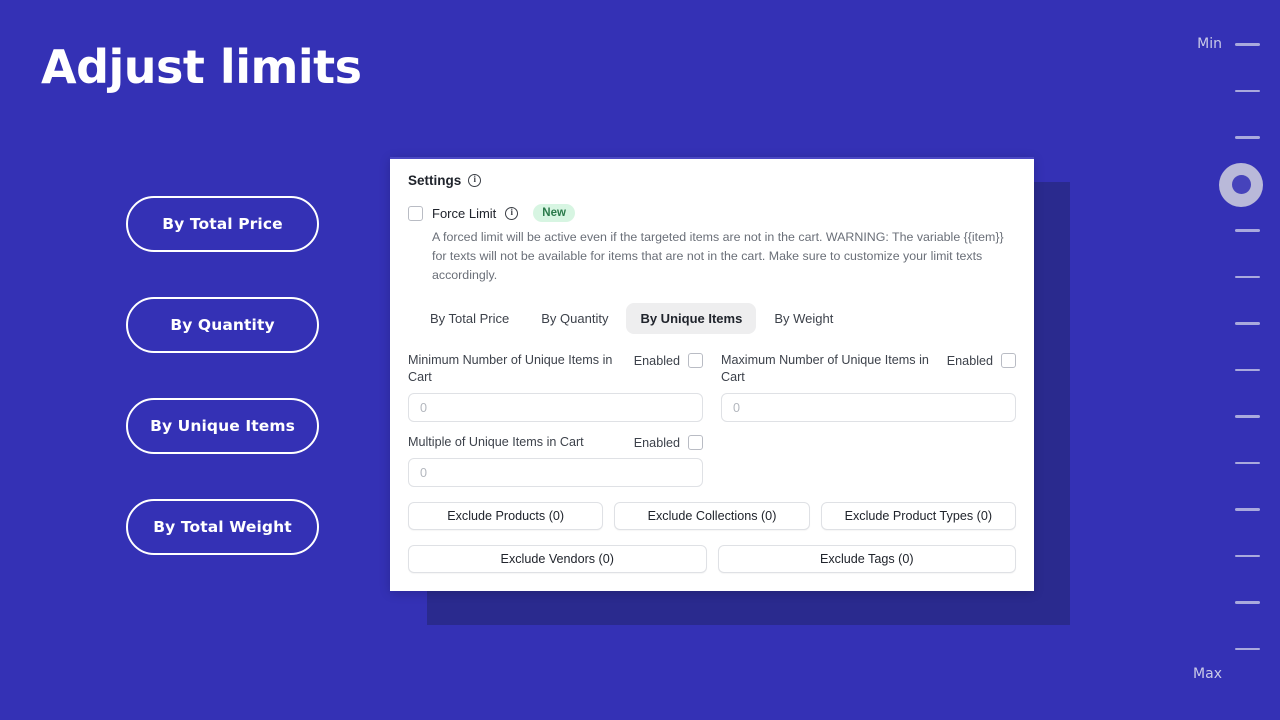 Image resolution: width=1280 pixels, height=720 pixels. What do you see at coordinates (656, 442) in the screenshot?
I see `multiple-enabled-label: Enabled` at bounding box center [656, 442].